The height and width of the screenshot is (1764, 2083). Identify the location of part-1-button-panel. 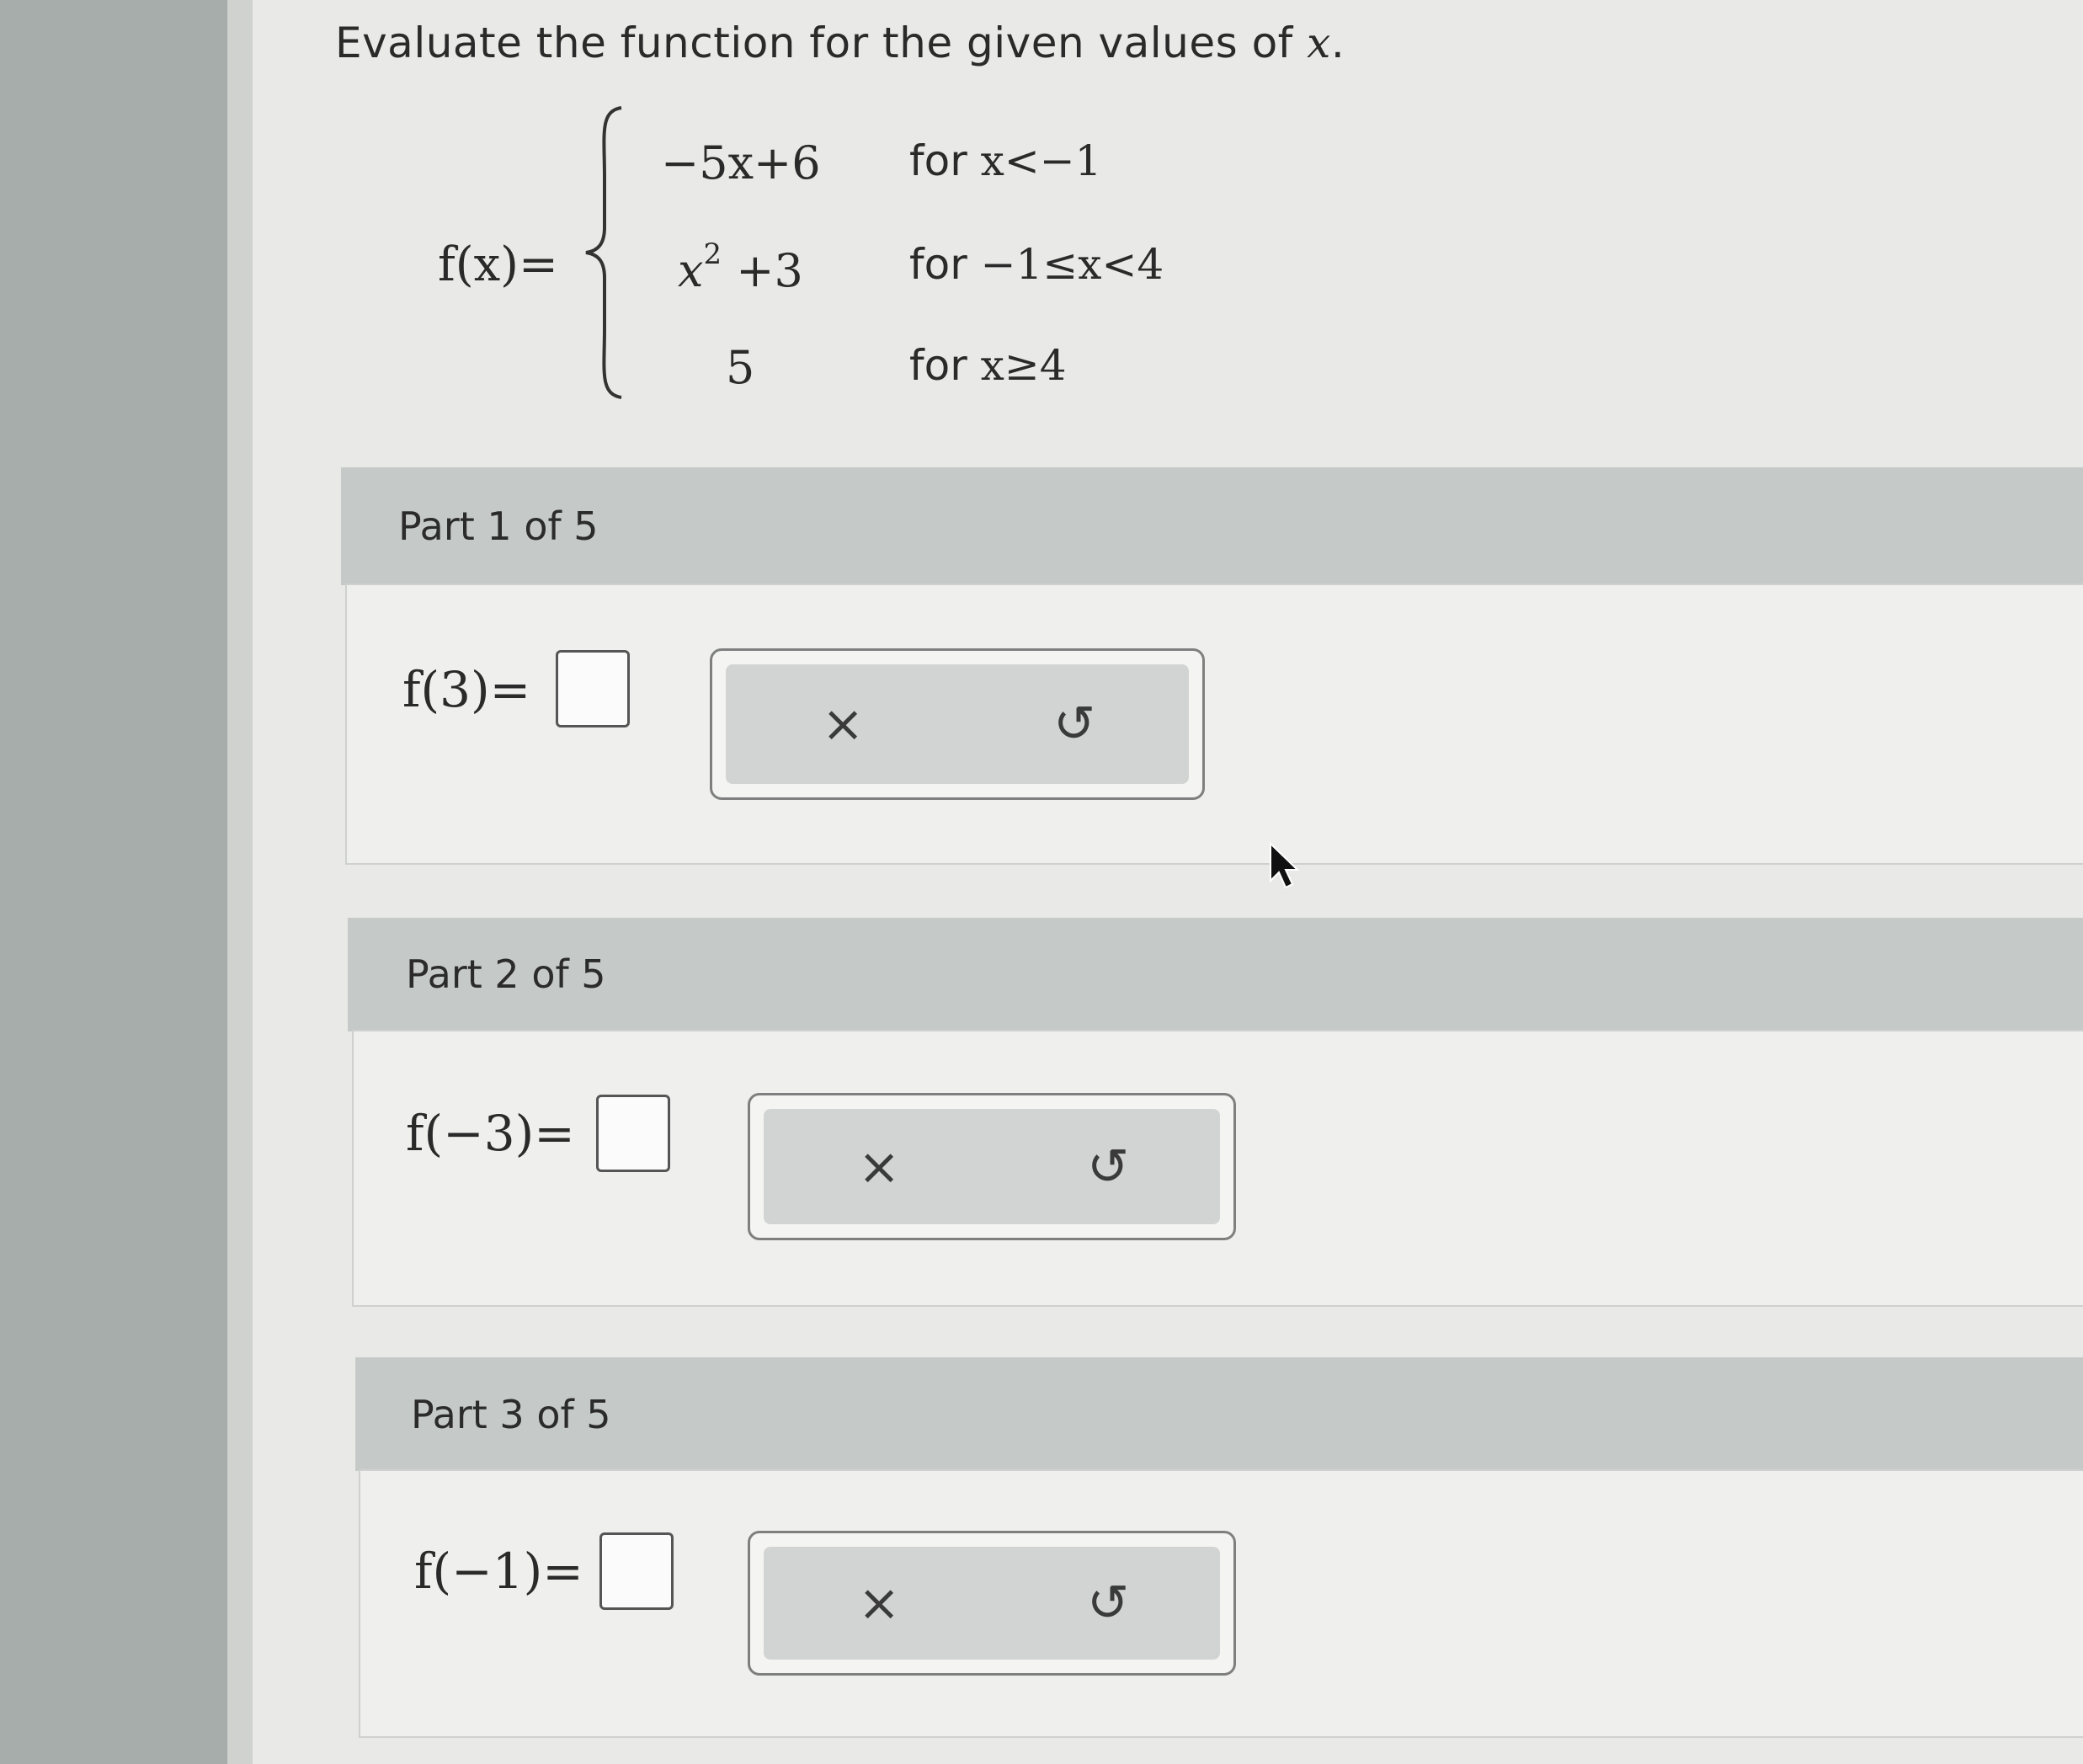
(958, 724).